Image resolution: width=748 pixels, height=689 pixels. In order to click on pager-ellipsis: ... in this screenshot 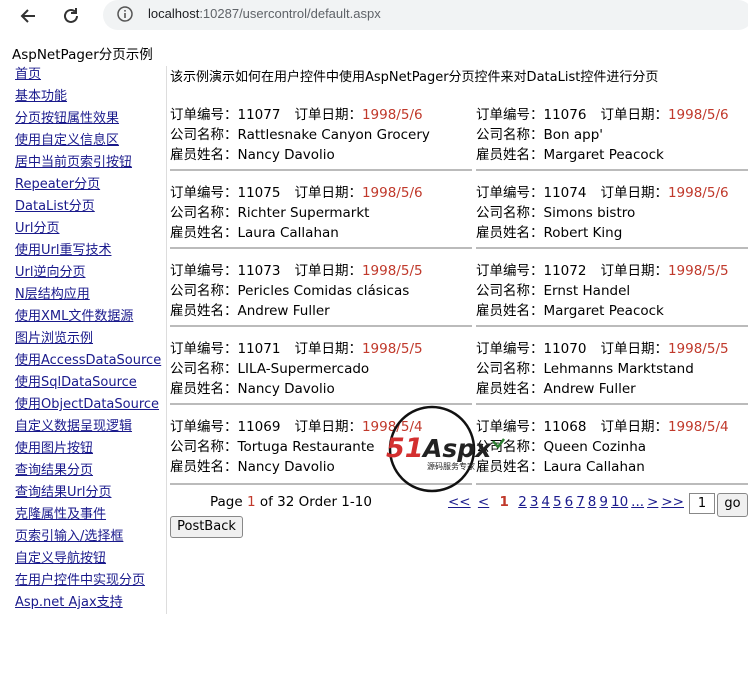, I will do `click(637, 502)`.